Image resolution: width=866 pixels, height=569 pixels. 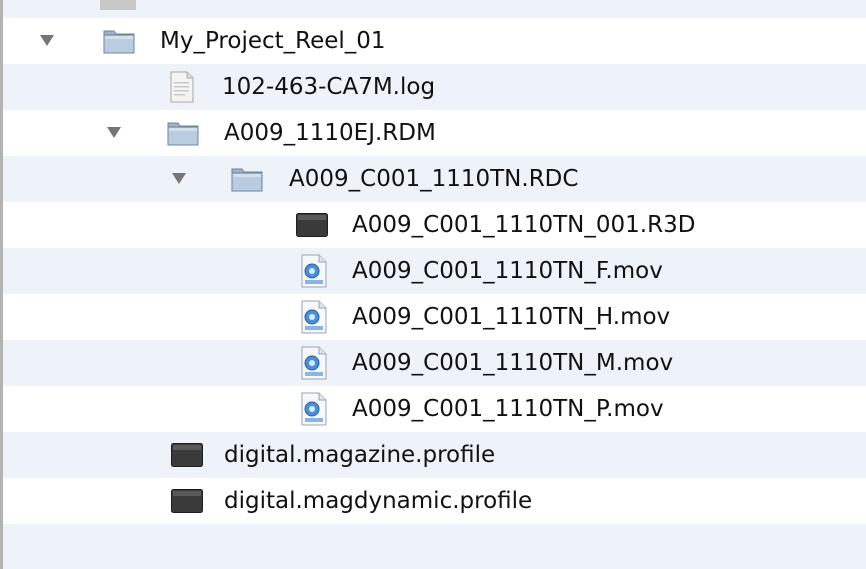 What do you see at coordinates (330, 133) in the screenshot?
I see `tree-row-label: A009_1110EJ.RDM` at bounding box center [330, 133].